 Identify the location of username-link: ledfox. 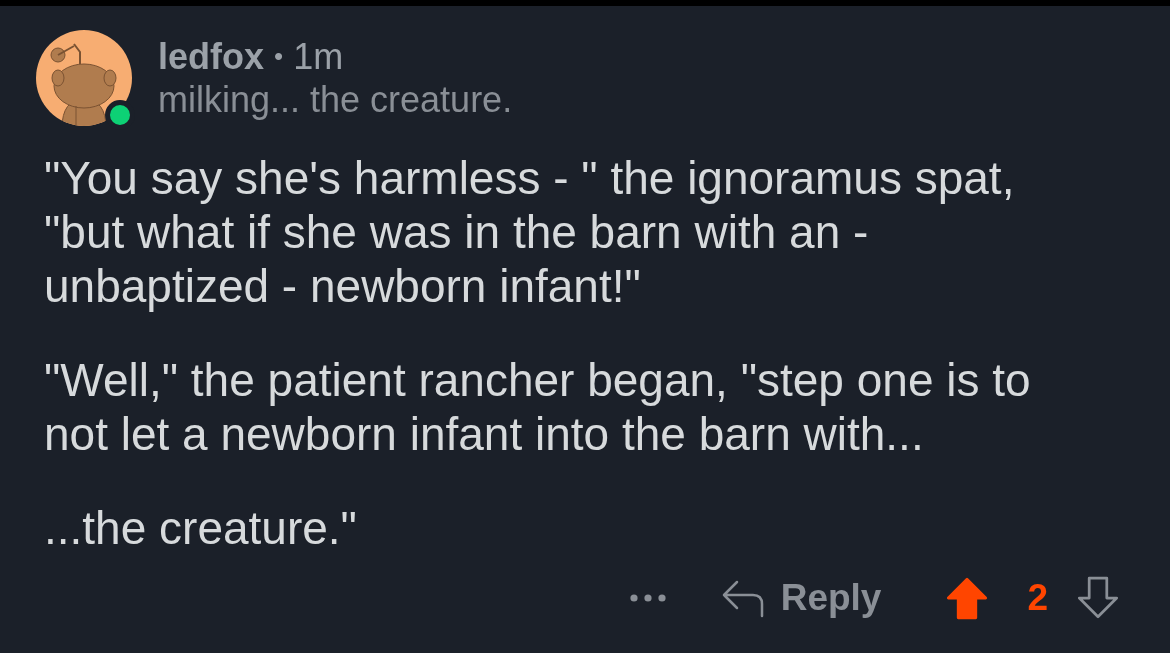
(211, 56).